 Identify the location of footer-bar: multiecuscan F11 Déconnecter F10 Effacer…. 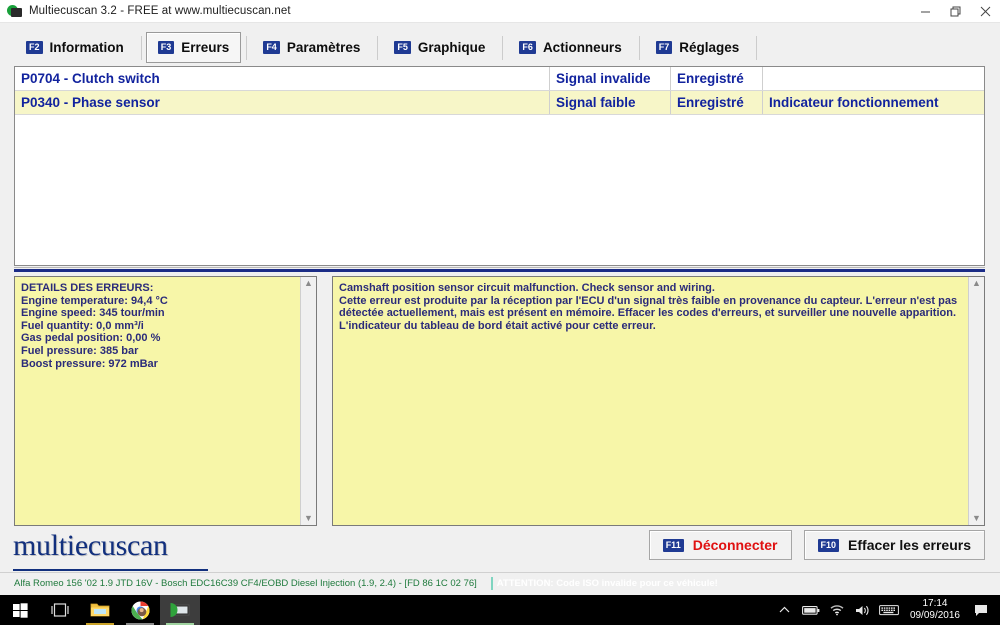
(500, 552).